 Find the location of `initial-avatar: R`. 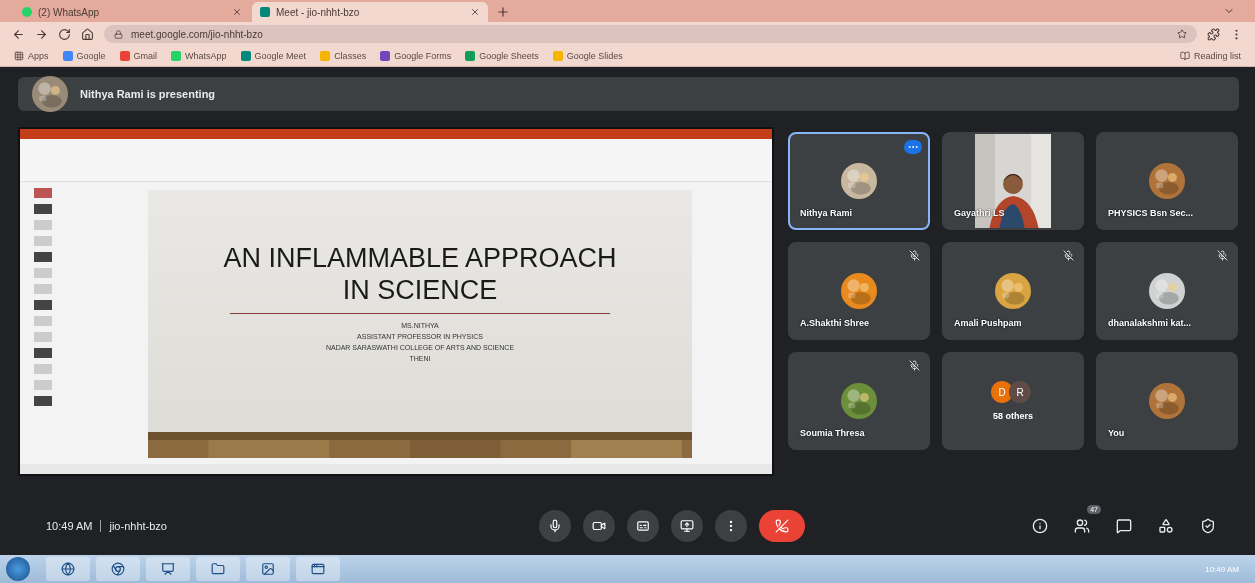

initial-avatar: R is located at coordinates (1020, 392).